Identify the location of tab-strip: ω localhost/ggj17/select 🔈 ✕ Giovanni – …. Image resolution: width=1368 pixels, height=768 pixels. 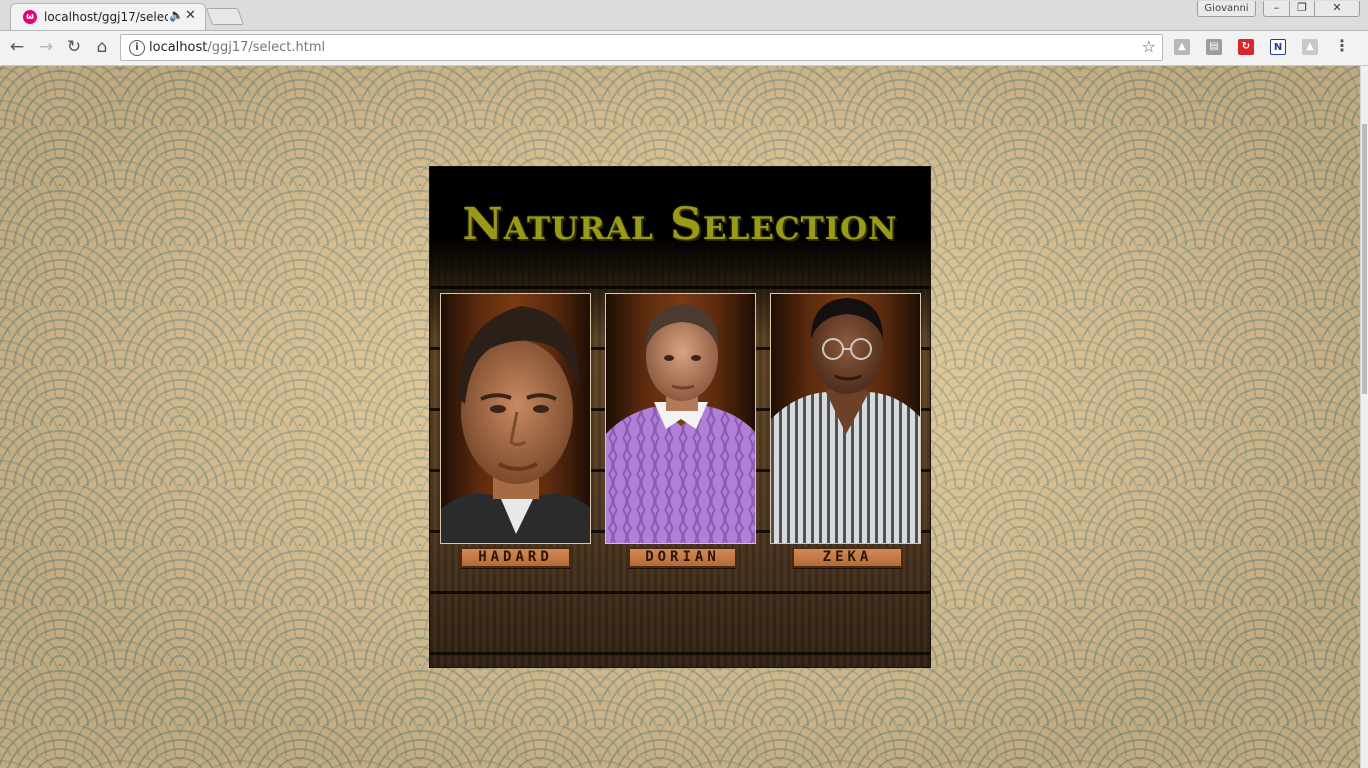
(684, 15).